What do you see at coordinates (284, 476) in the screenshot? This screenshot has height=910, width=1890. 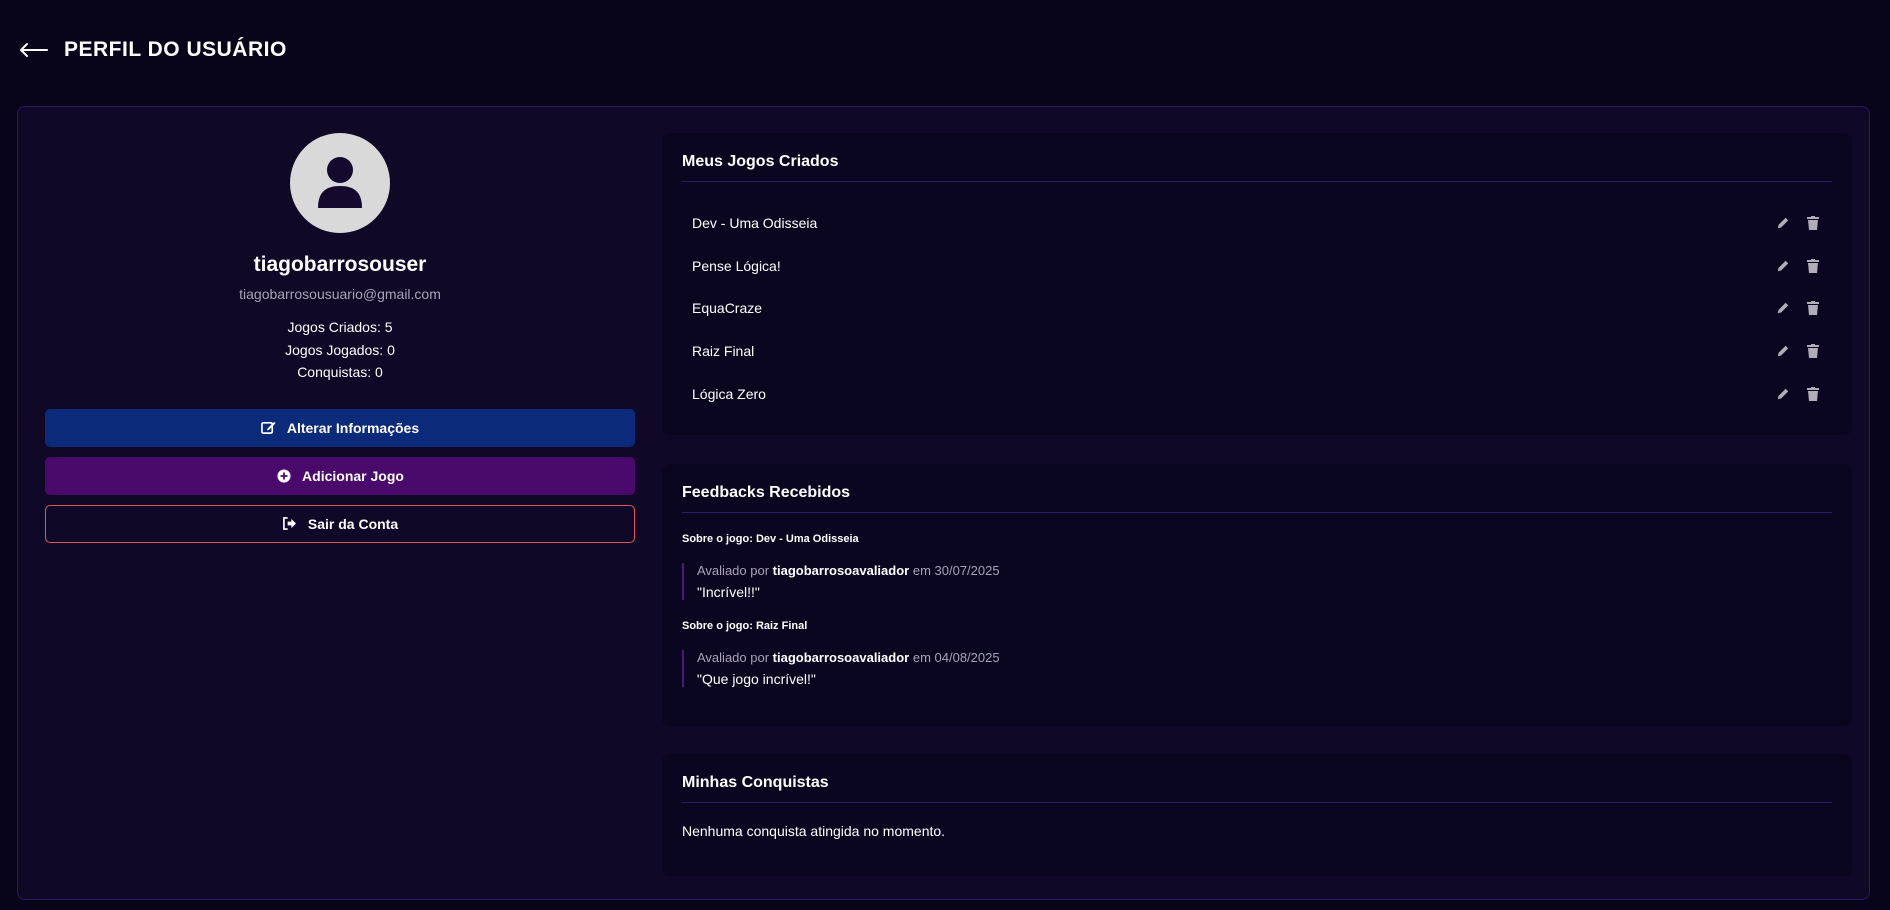 I see `plus-circle-icon` at bounding box center [284, 476].